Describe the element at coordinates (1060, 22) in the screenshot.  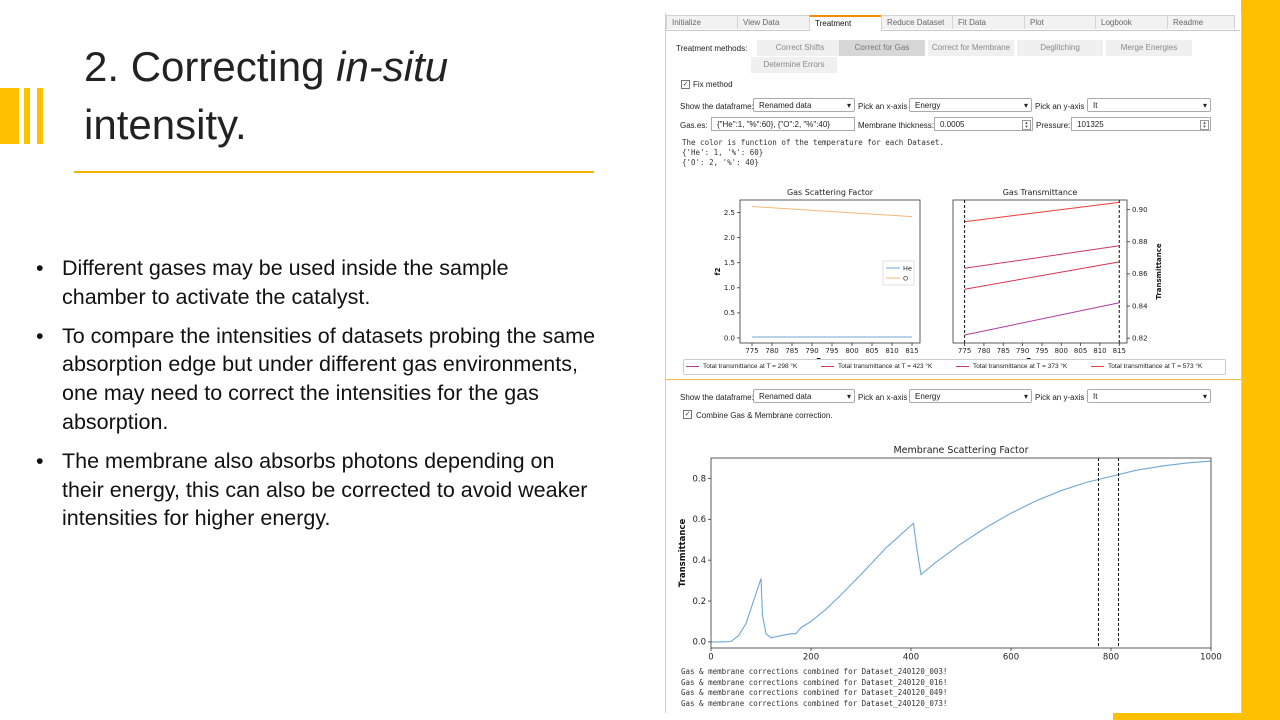
I see `tab-plot: Plot` at that location.